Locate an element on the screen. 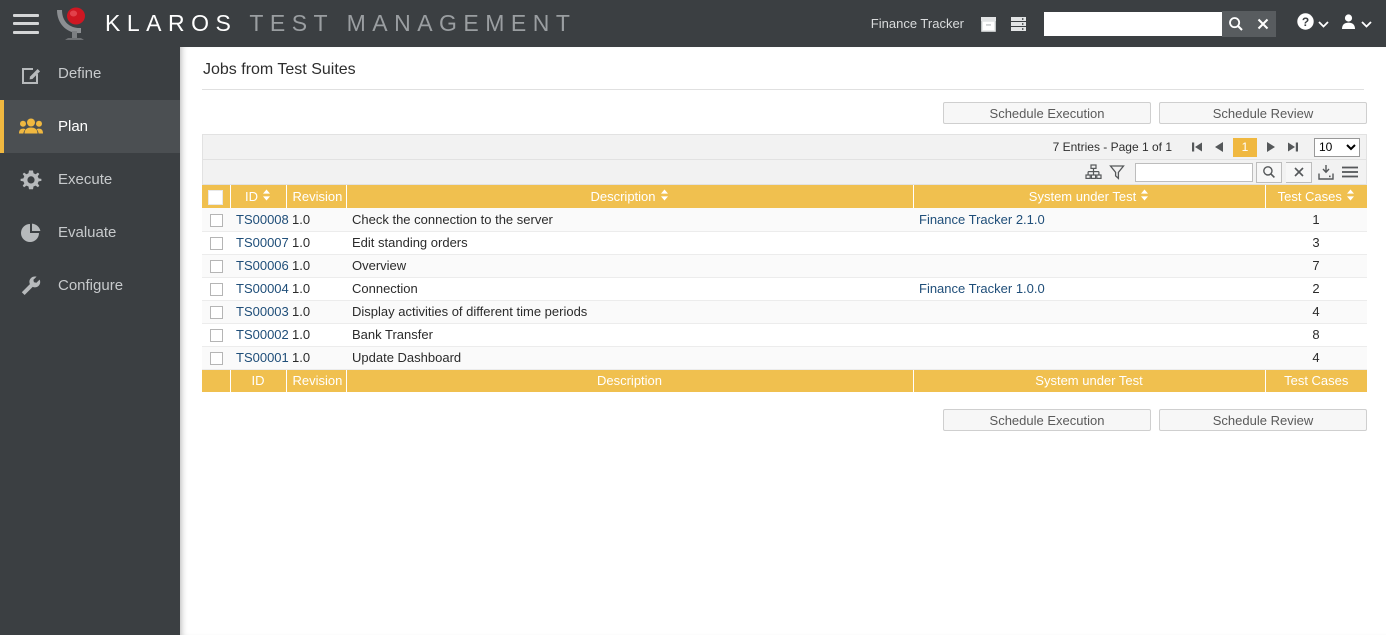  global-search-input is located at coordinates (1133, 23).